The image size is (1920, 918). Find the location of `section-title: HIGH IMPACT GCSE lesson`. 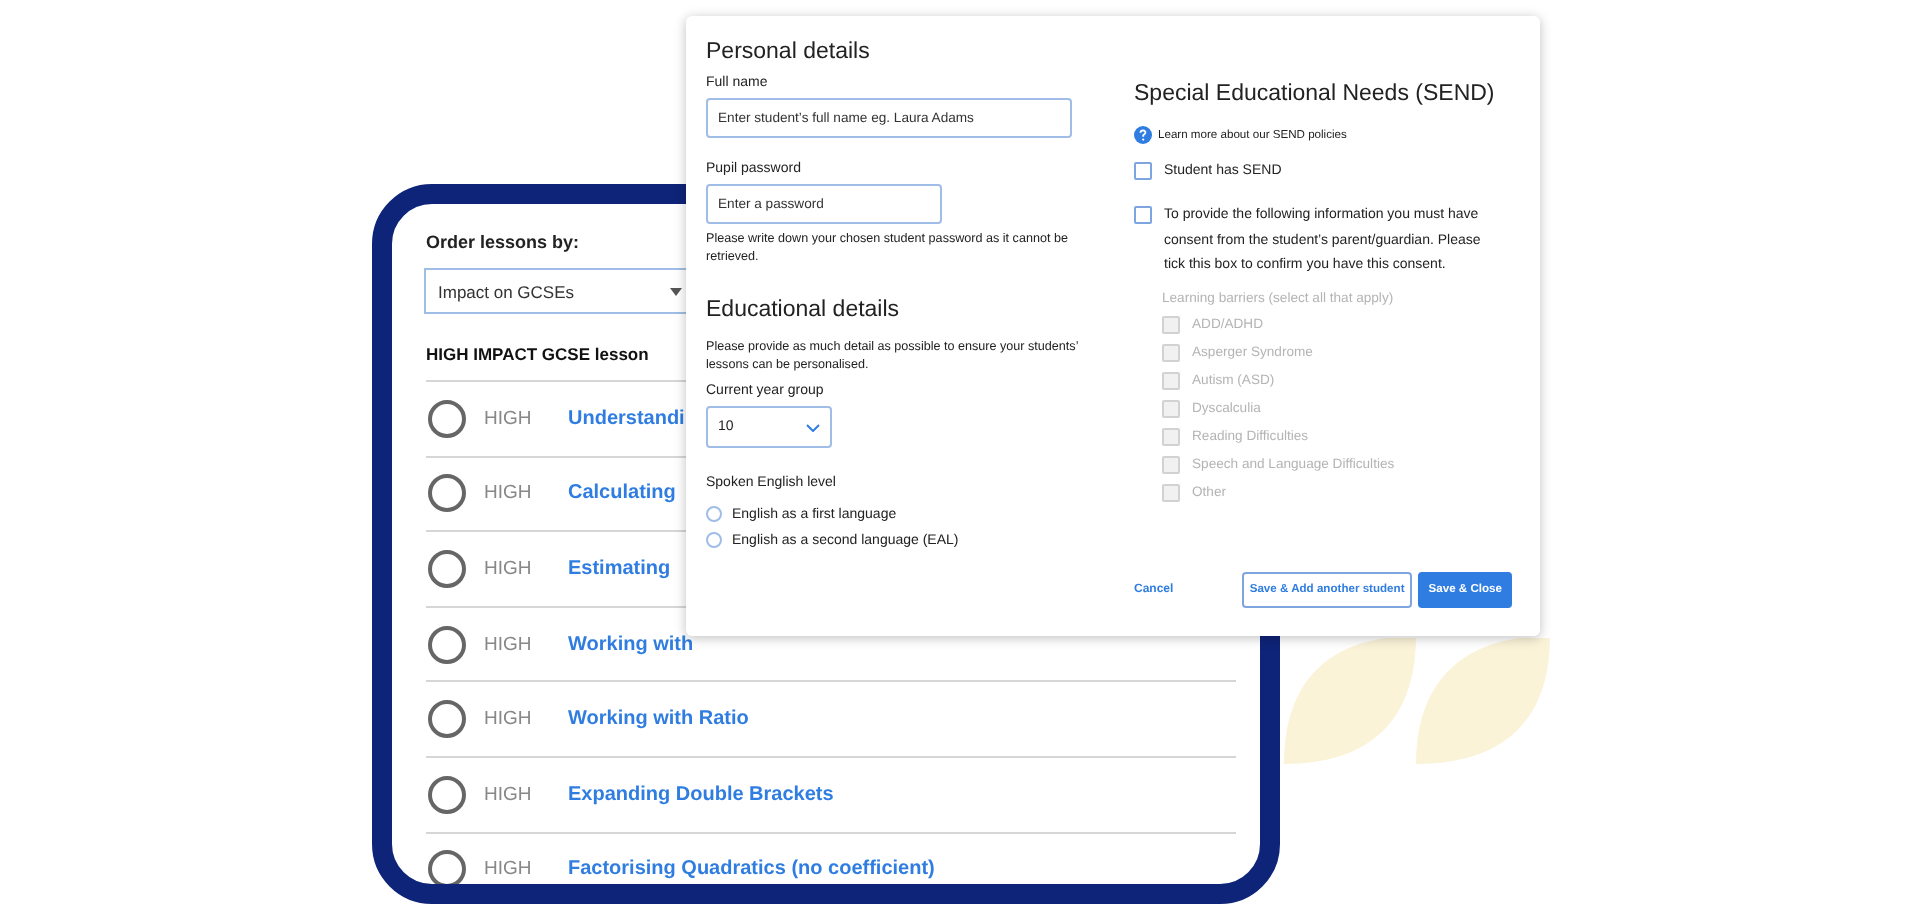

section-title: HIGH IMPACT GCSE lesson is located at coordinates (537, 354).